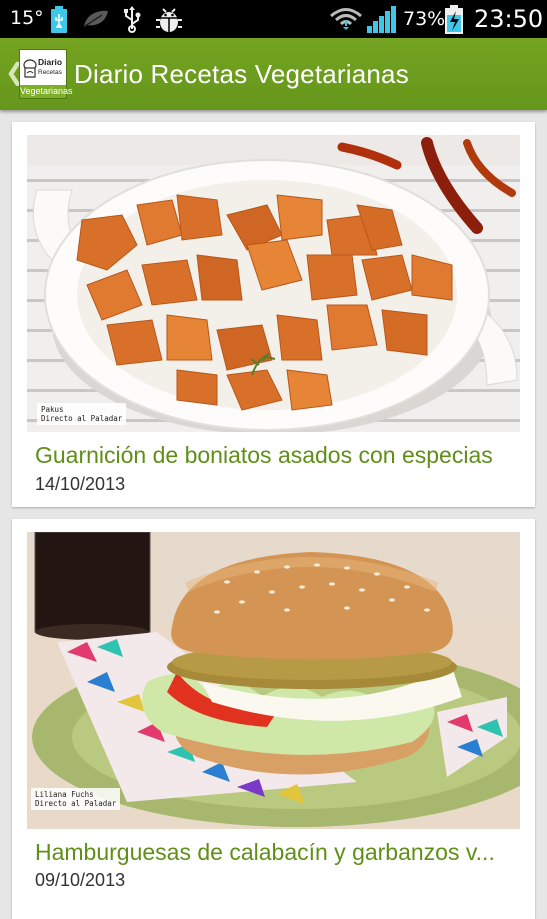 This screenshot has height=919, width=547. What do you see at coordinates (241, 74) in the screenshot?
I see `app-title: Diario Recetas Vegetarianas` at bounding box center [241, 74].